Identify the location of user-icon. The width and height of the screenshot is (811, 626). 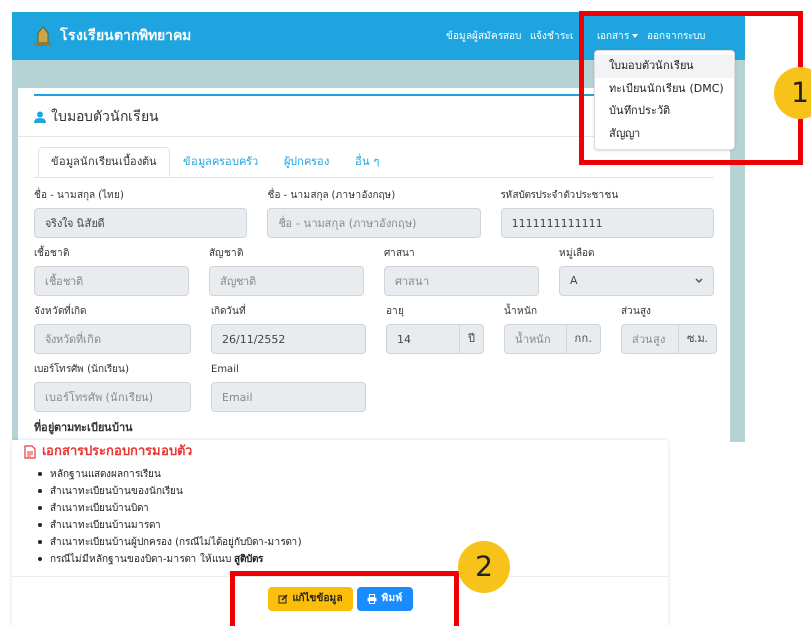
(40, 117).